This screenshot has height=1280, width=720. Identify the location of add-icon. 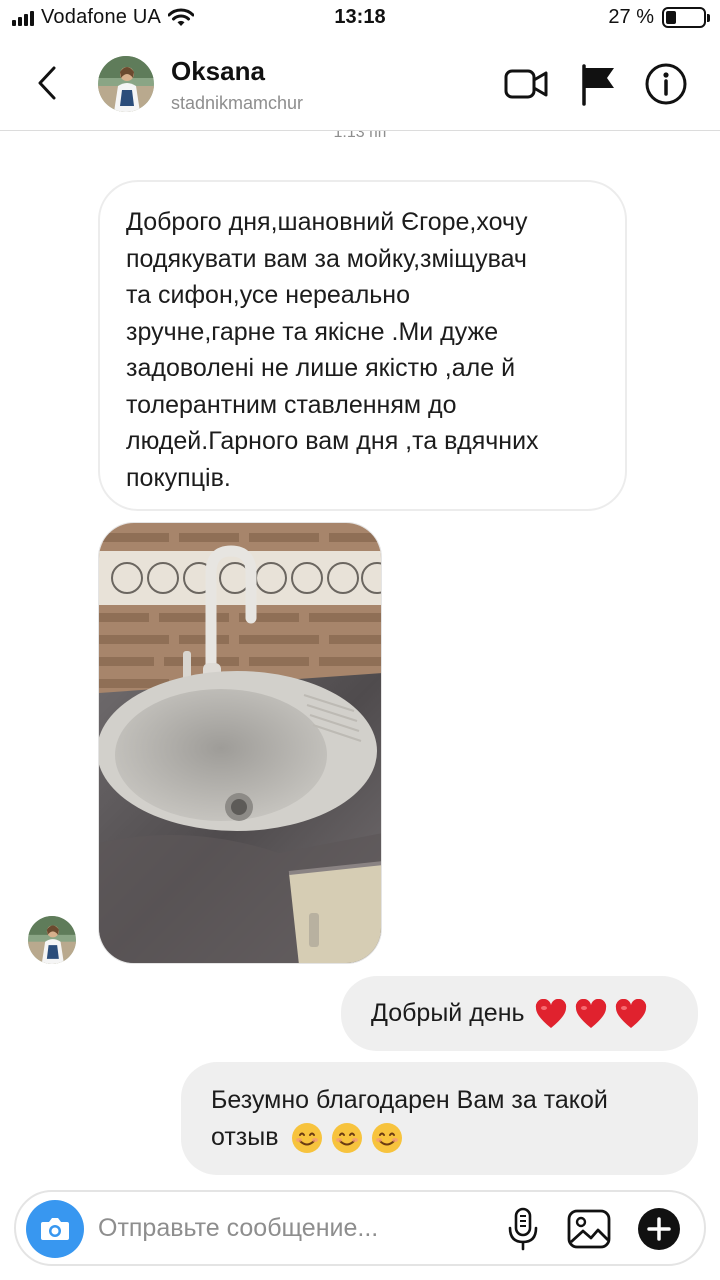
(659, 1229).